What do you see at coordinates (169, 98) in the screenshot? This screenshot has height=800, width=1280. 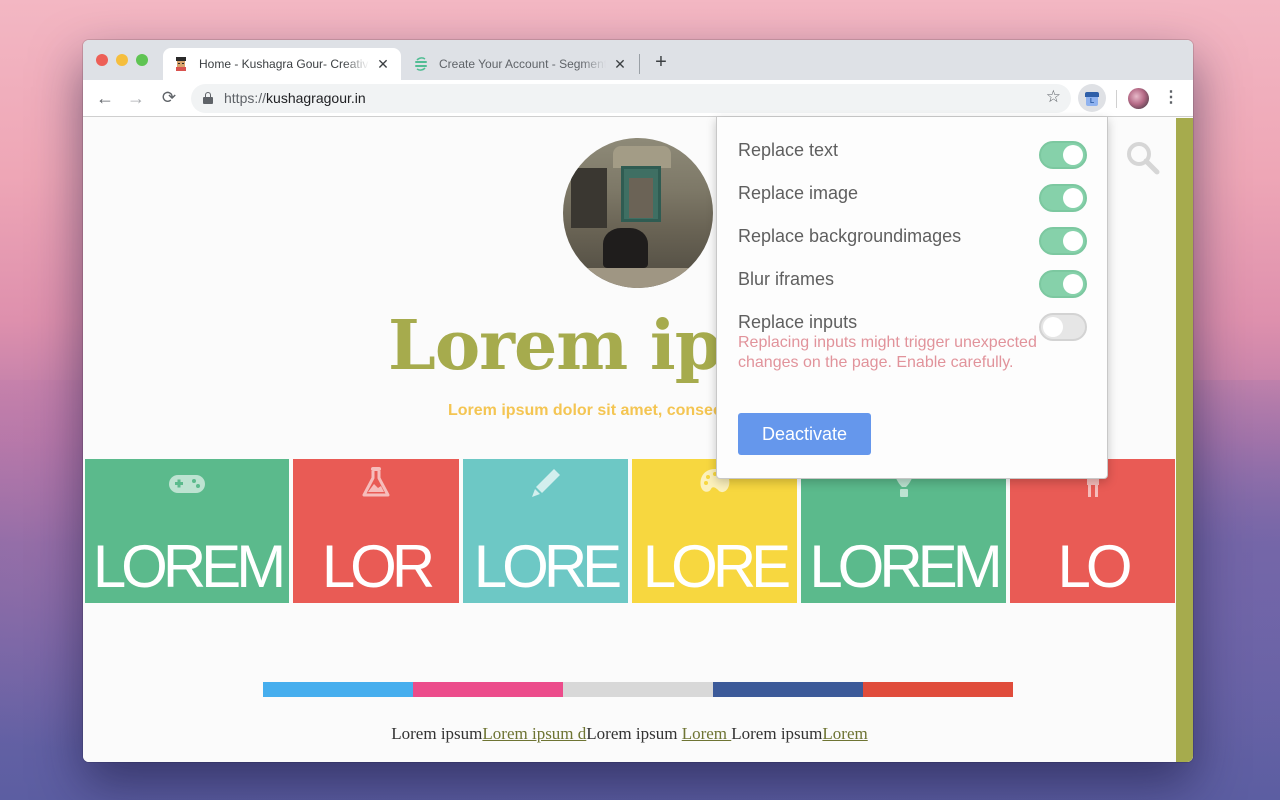 I see `reload-button: ⟳` at bounding box center [169, 98].